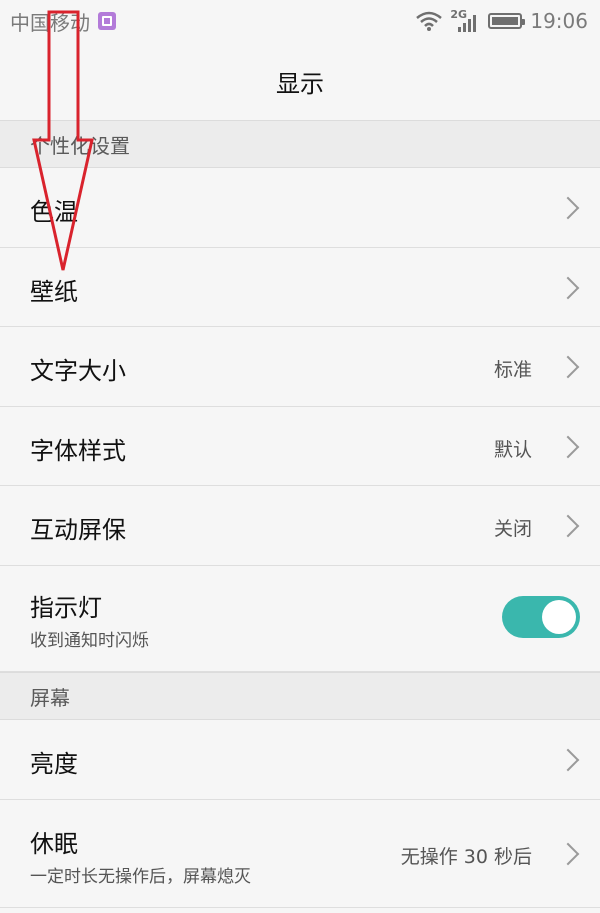  What do you see at coordinates (300, 760) in the screenshot?
I see `row-brightness: 亮度` at bounding box center [300, 760].